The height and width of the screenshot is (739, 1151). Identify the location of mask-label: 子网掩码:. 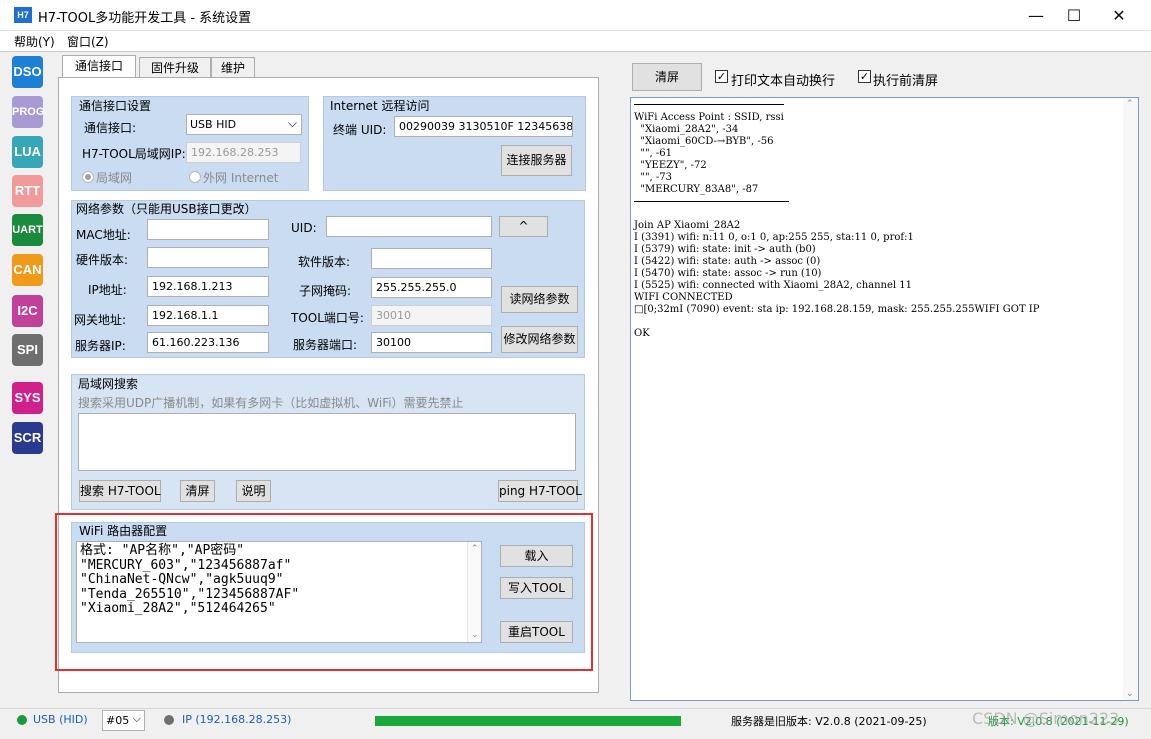
(325, 291).